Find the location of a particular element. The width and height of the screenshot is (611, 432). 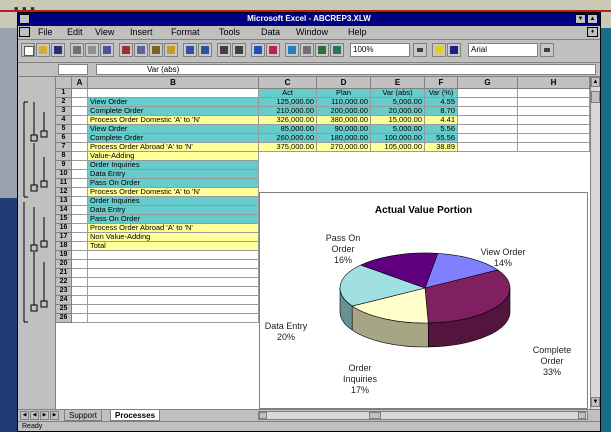

paste-icon is located at coordinates (156, 50).